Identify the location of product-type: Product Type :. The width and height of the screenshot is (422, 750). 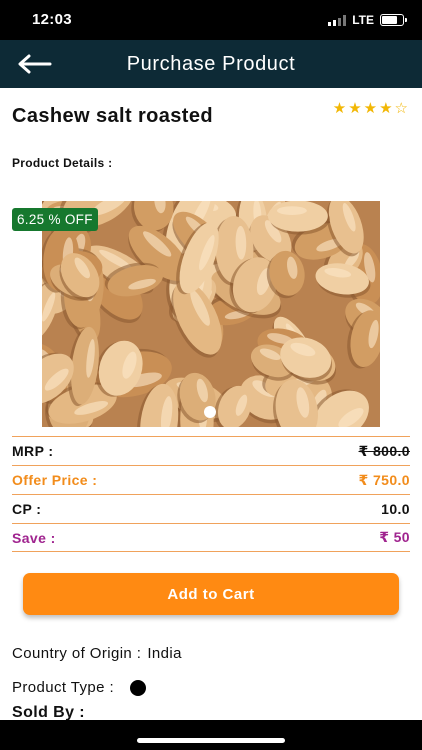
(79, 687).